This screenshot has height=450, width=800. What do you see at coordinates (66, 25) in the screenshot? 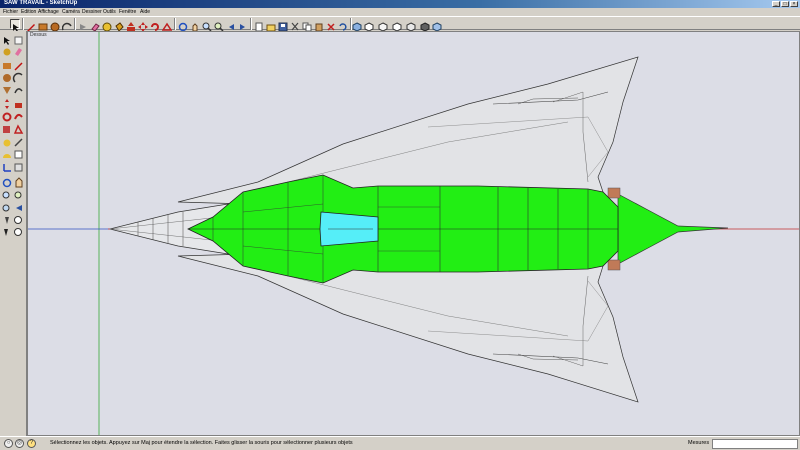
I see `arc-tool-button` at bounding box center [66, 25].